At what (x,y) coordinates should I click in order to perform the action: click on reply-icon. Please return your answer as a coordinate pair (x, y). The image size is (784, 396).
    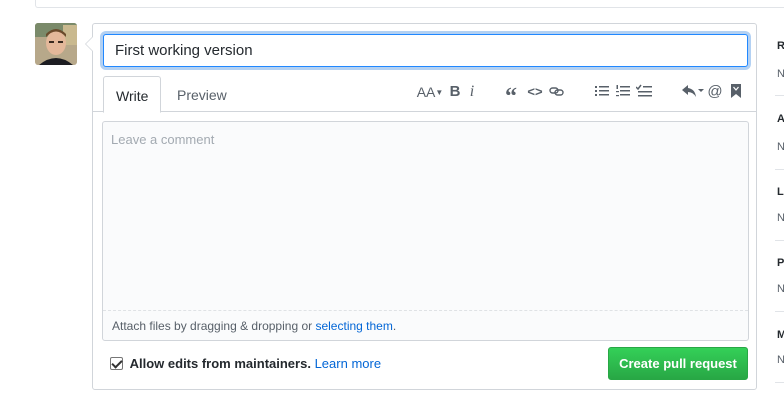
    Looking at the image, I should click on (693, 91).